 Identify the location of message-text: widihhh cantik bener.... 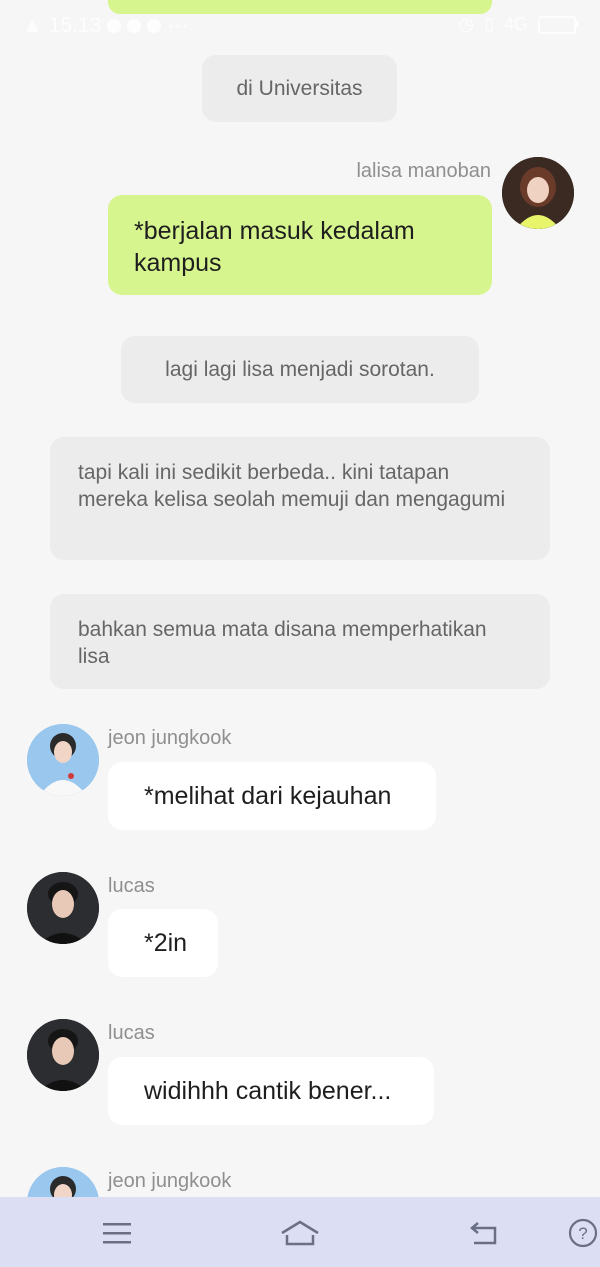
(268, 1090).